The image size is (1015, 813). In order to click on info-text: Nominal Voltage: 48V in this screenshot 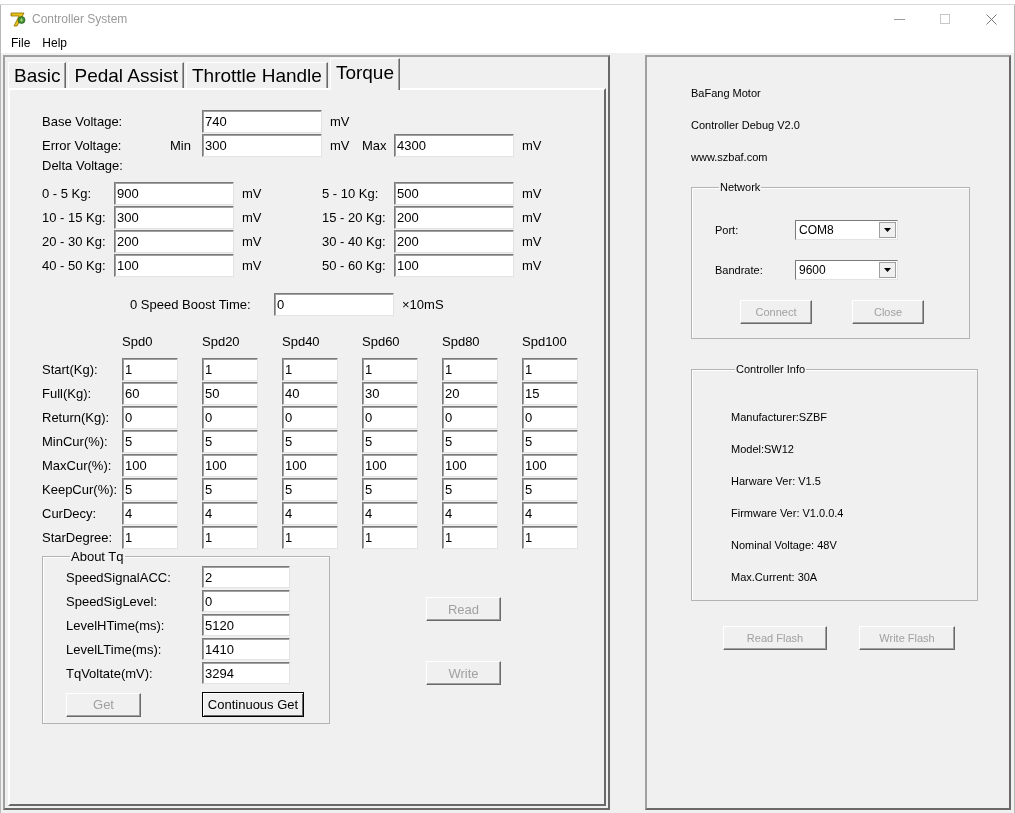, I will do `click(784, 545)`.